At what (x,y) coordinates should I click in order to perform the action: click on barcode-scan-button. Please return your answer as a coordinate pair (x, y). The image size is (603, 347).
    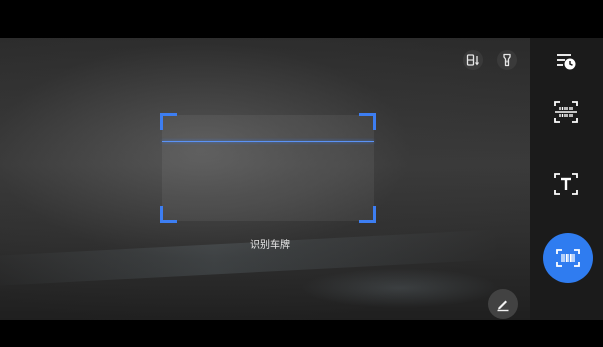
    Looking at the image, I should click on (566, 112).